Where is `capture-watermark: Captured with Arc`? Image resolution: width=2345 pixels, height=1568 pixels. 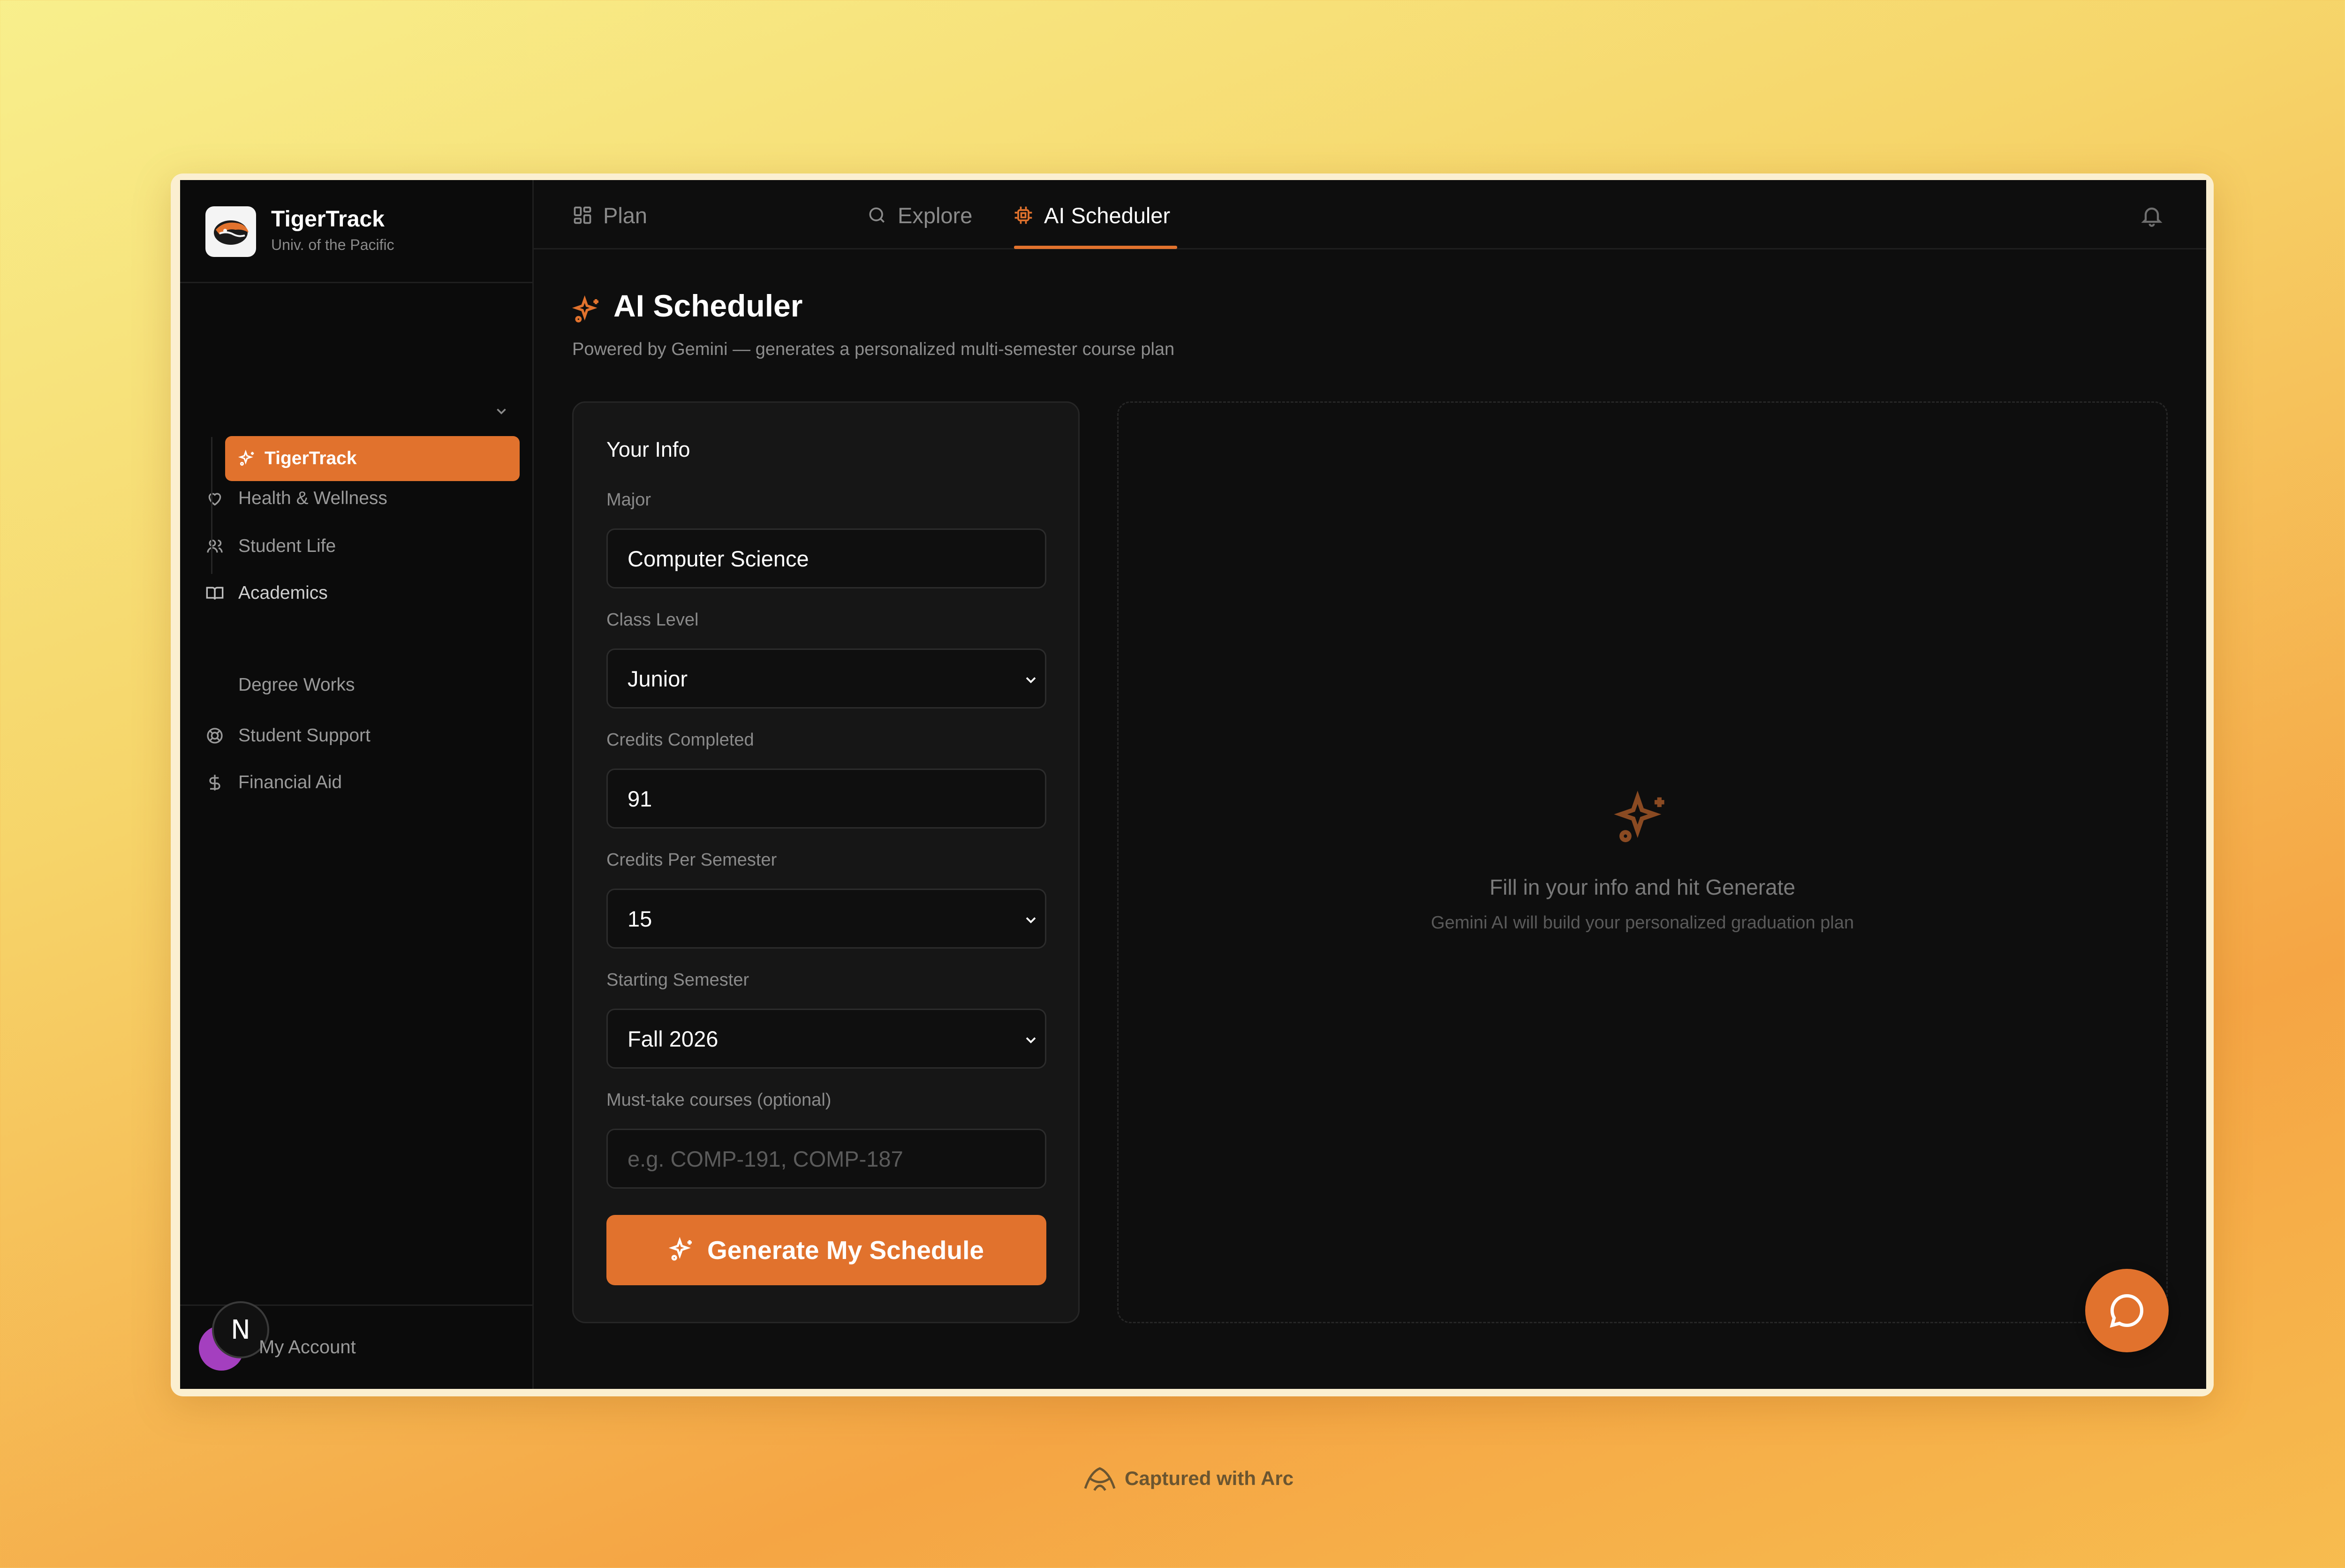 capture-watermark: Captured with Arc is located at coordinates (1188, 1478).